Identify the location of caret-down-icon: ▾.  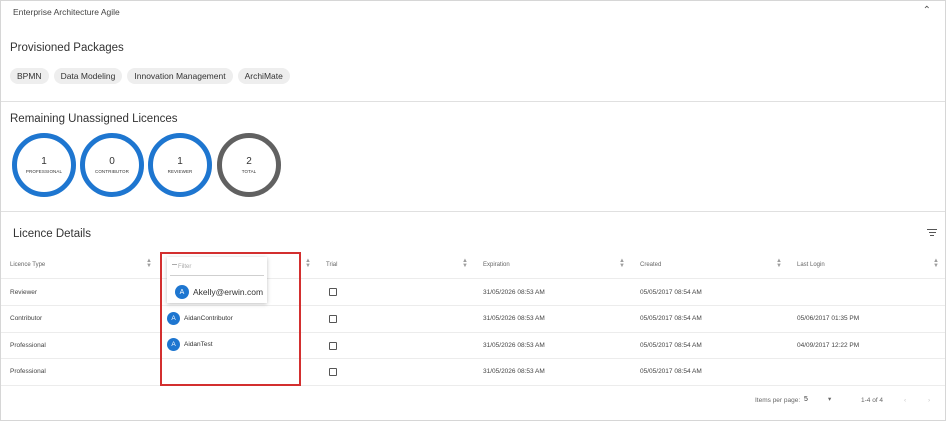
(829, 399).